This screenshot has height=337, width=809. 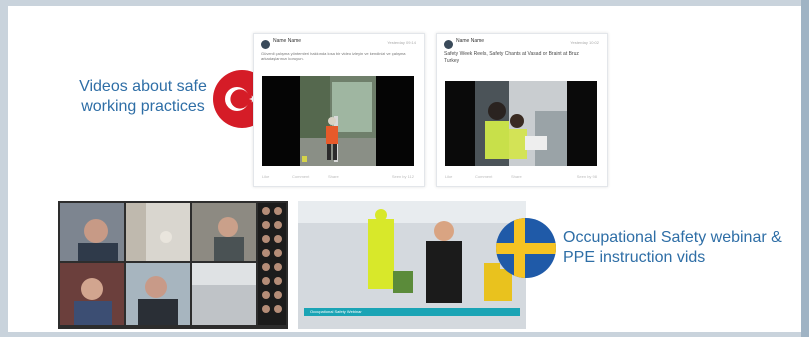 I want to click on edge-bar, so click(x=805, y=168).